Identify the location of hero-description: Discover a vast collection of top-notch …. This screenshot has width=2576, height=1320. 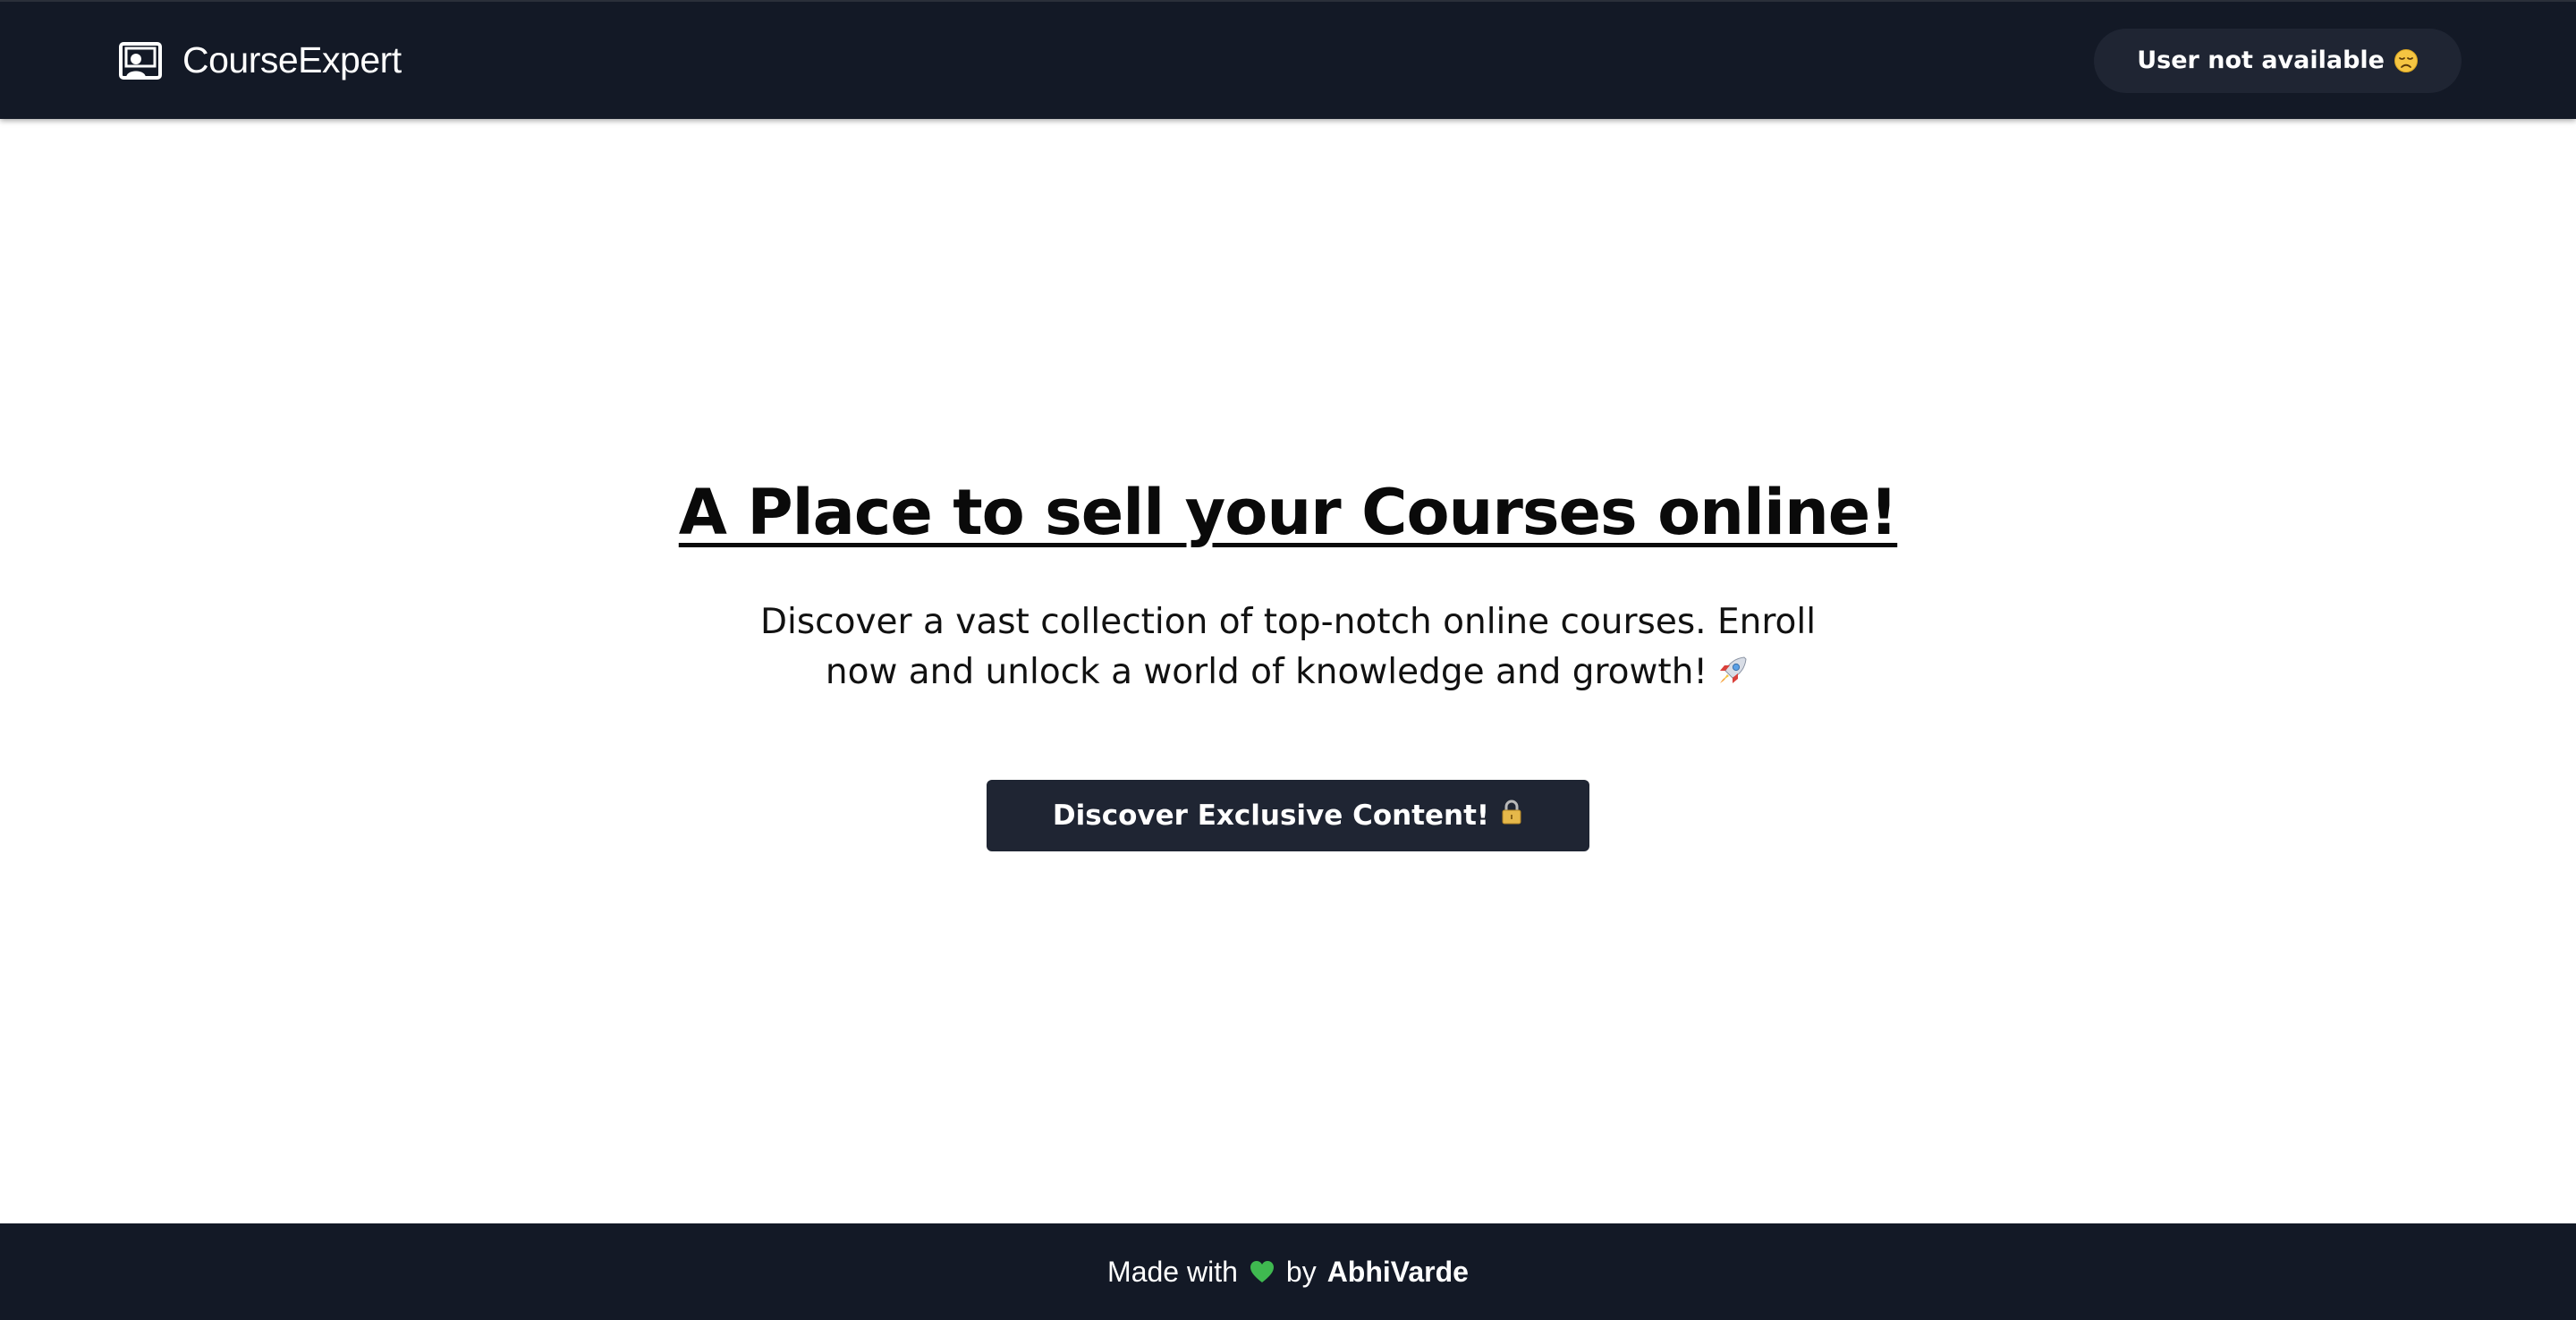
(1288, 650).